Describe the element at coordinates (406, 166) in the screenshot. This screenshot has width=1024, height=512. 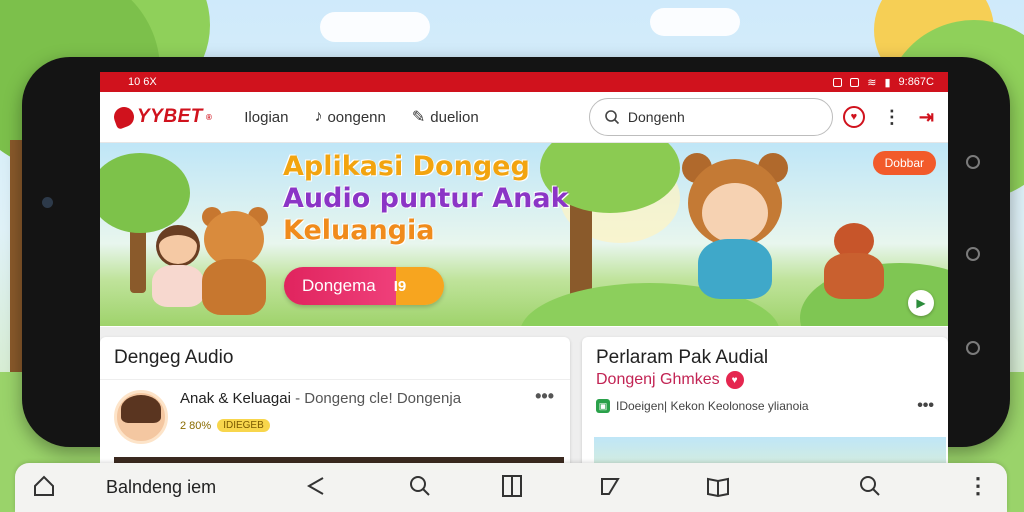
I see `hero-title-line1: Aplikasi Dongeg` at that location.